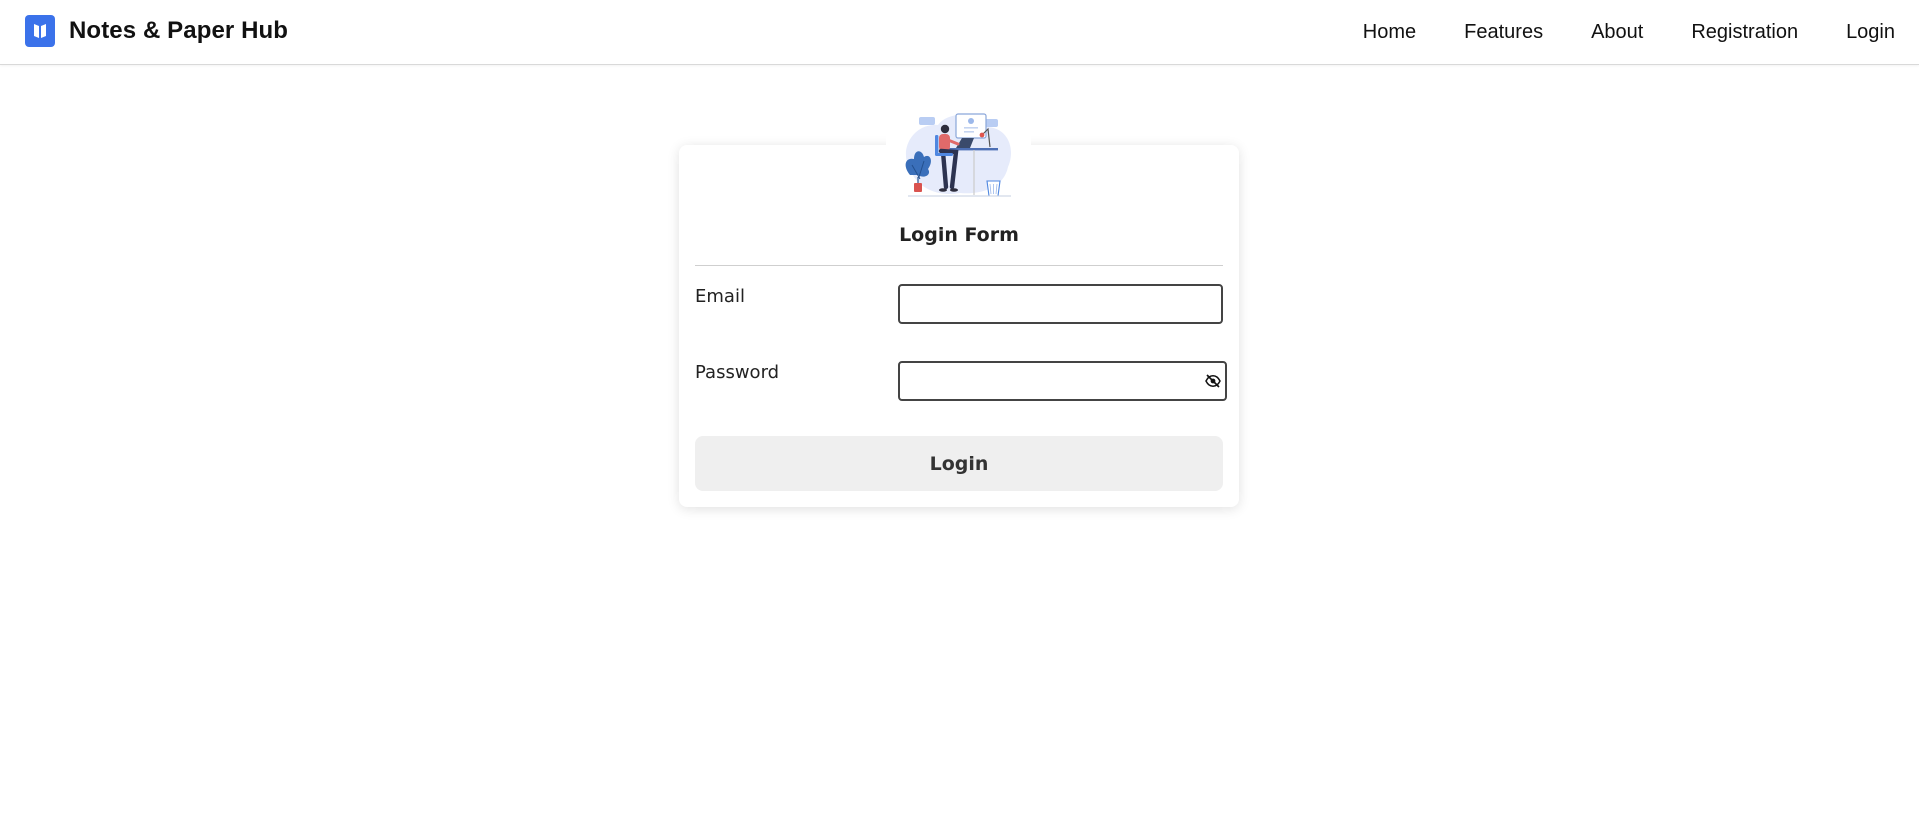 This screenshot has width=1919, height=828. I want to click on login-form-title: Login Form, so click(959, 235).